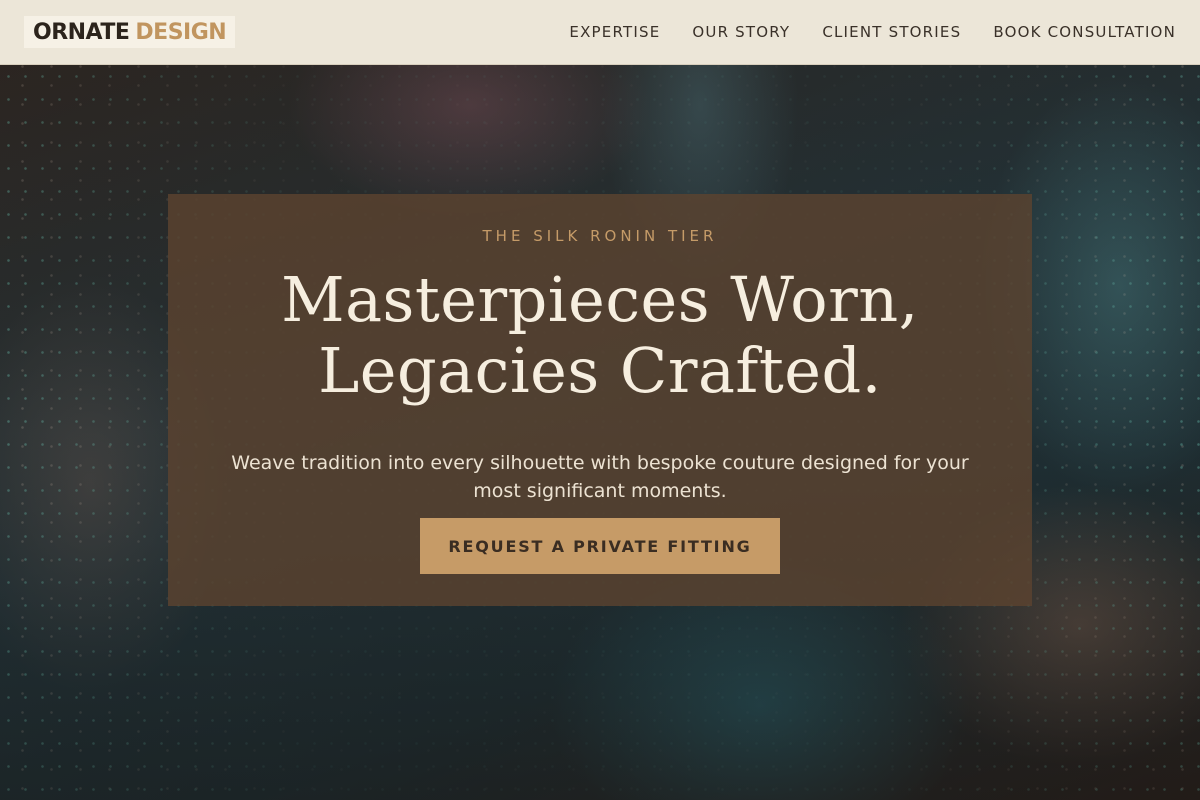 Image resolution: width=1200 pixels, height=800 pixels. What do you see at coordinates (81, 32) in the screenshot?
I see `logo-word-ornate: ORNATE` at bounding box center [81, 32].